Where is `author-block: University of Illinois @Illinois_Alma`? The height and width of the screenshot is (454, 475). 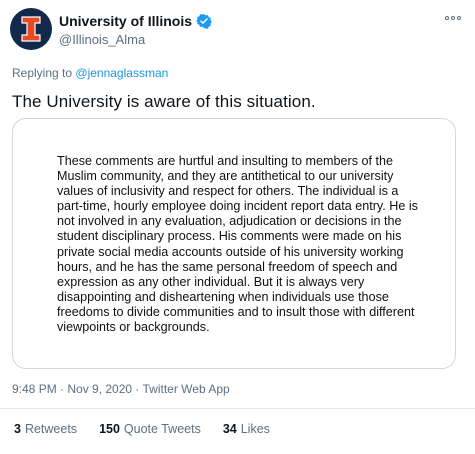
author-block: University of Illinois @Illinois_Alma is located at coordinates (135, 30).